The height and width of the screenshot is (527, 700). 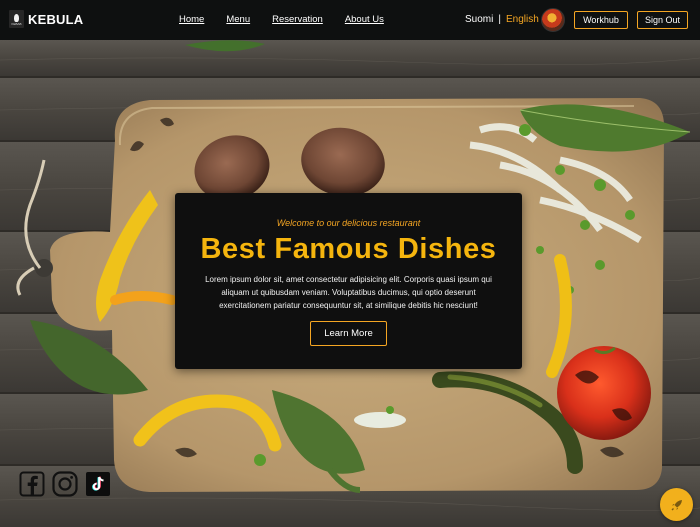 I want to click on nav-link-menu: Menu, so click(x=238, y=19).